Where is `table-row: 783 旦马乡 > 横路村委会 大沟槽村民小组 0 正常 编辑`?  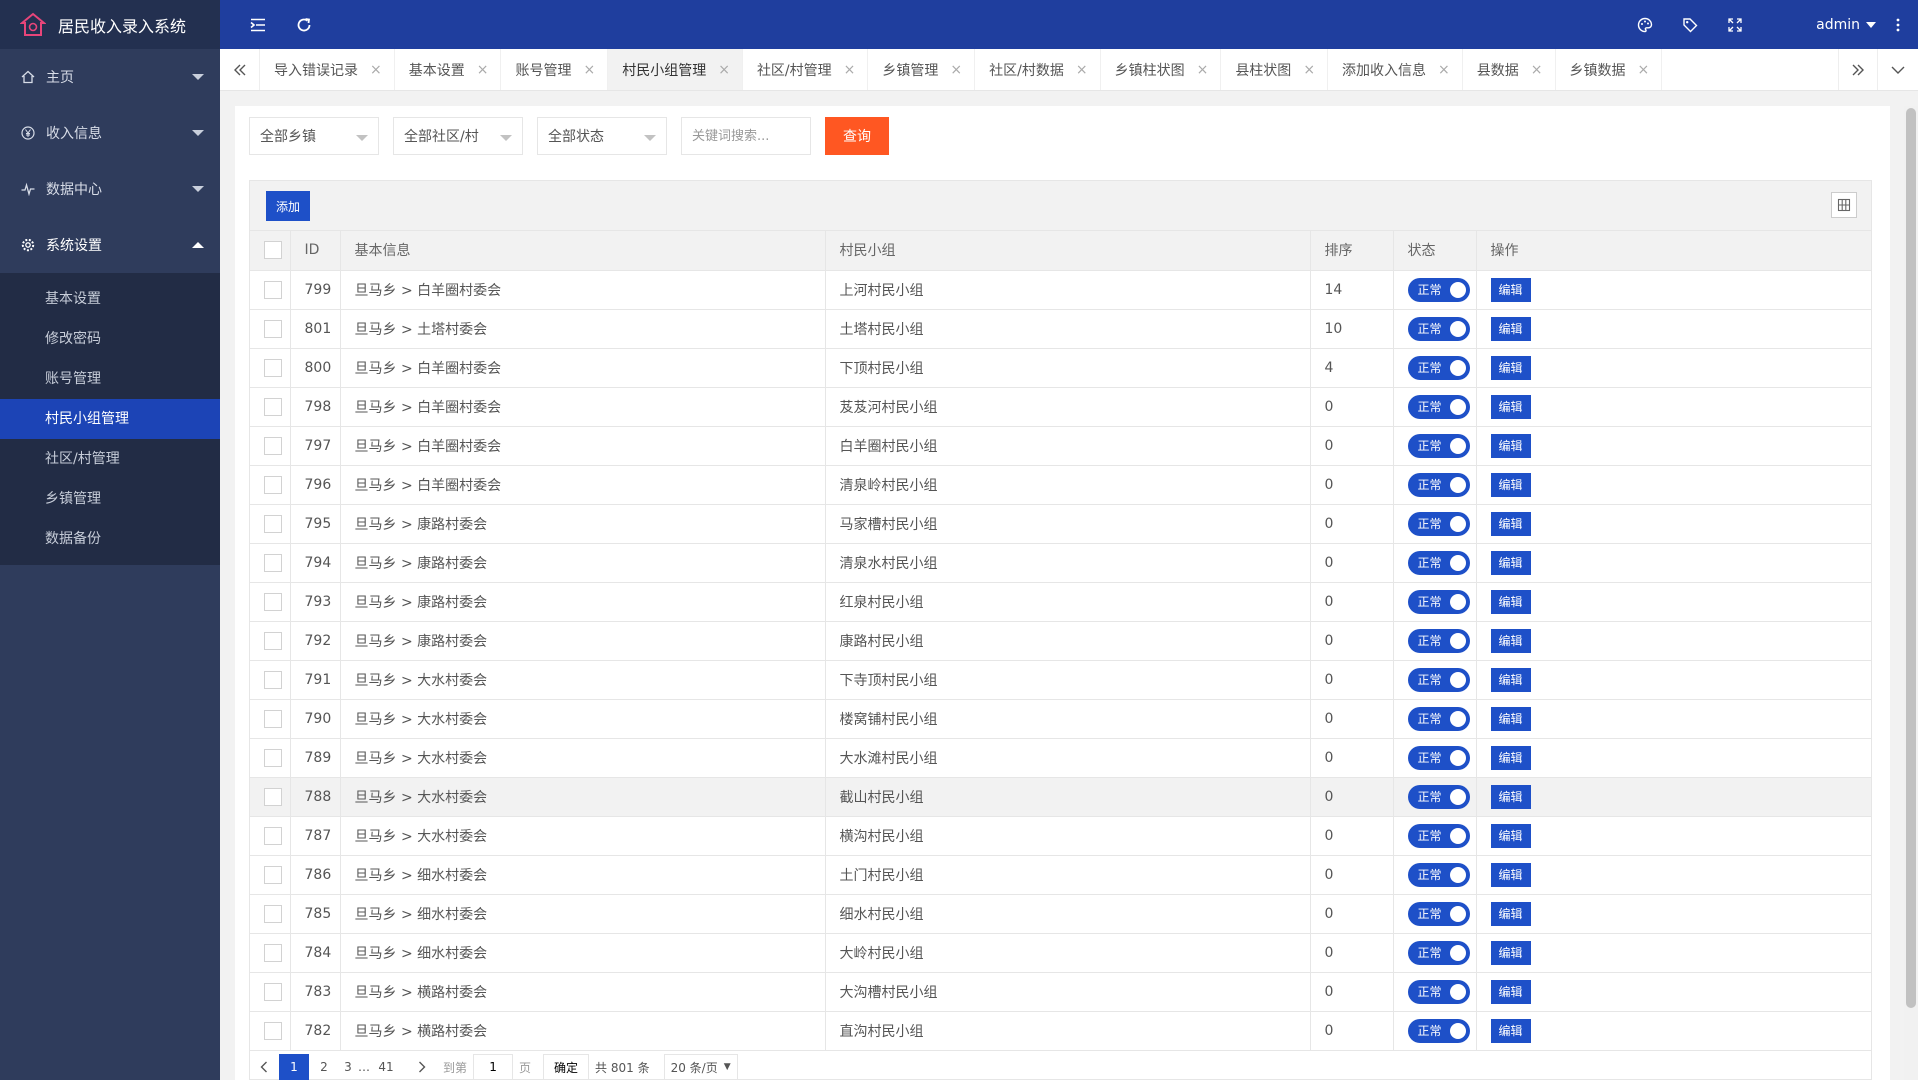 table-row: 783 旦马乡 > 横路村委会 大沟槽村民小组 0 正常 编辑 is located at coordinates (1060, 992).